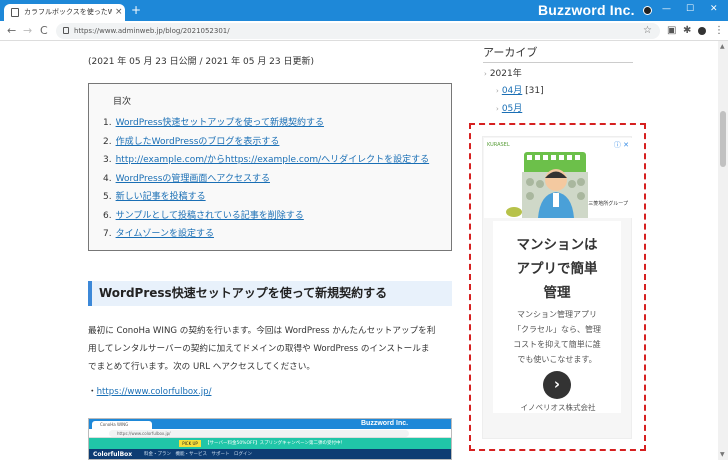 Image resolution: width=728 pixels, height=460 pixels. Describe the element at coordinates (510, 52) in the screenshot. I see `archive-title: アーカイブ` at that location.